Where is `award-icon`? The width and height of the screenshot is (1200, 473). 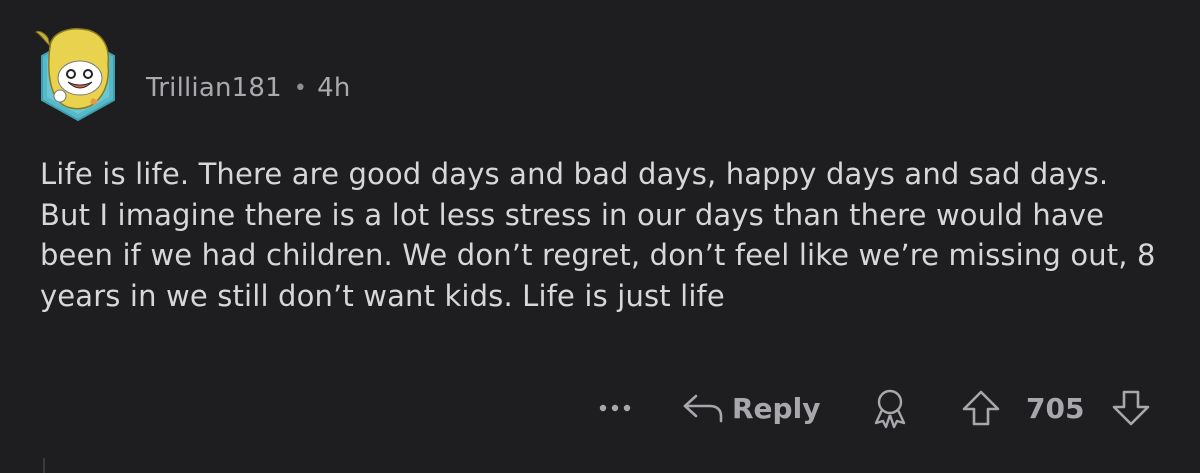 award-icon is located at coordinates (890, 409).